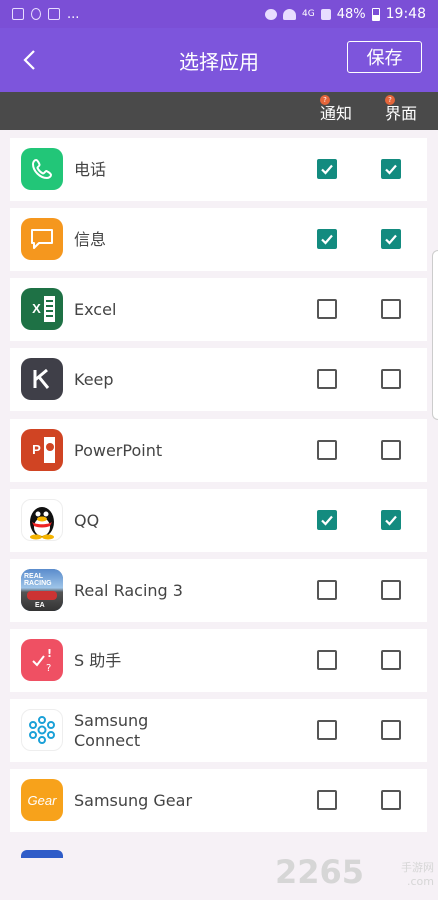  Describe the element at coordinates (219, 875) in the screenshot. I see `bottom-area: 2265 手游网 .com` at that location.